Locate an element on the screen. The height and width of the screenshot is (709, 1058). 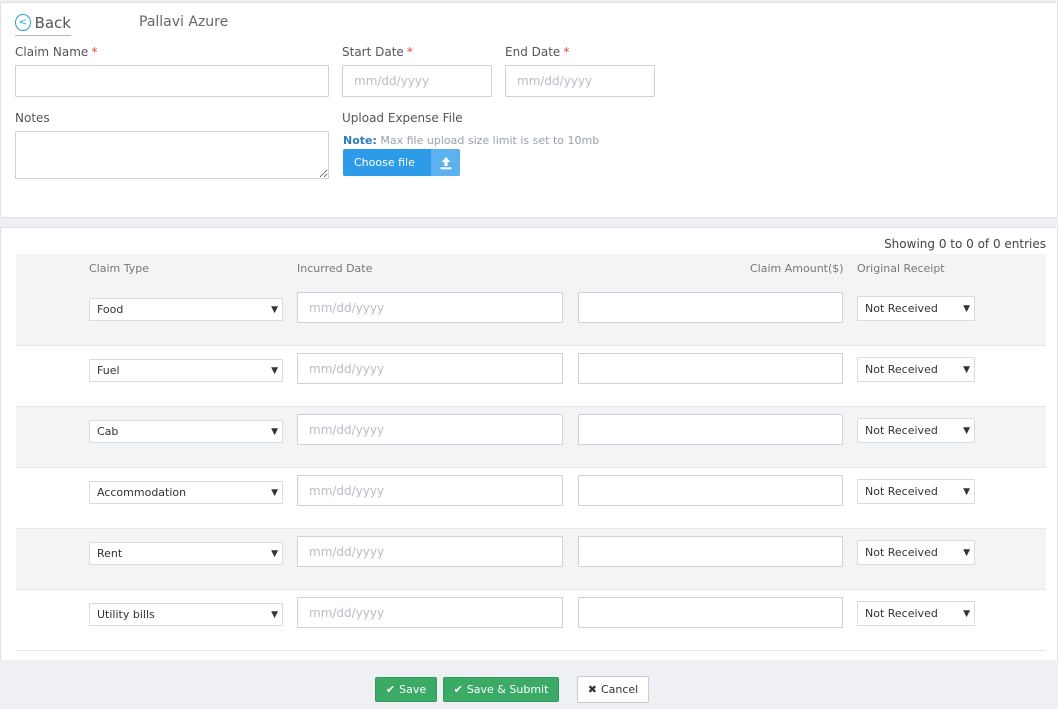
cancel-button: ✖ Cancel is located at coordinates (613, 689).